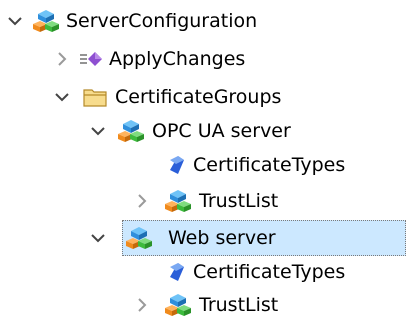 This screenshot has height=319, width=409. I want to click on tree-node-apply-changes: ApplyChanges, so click(204, 59).